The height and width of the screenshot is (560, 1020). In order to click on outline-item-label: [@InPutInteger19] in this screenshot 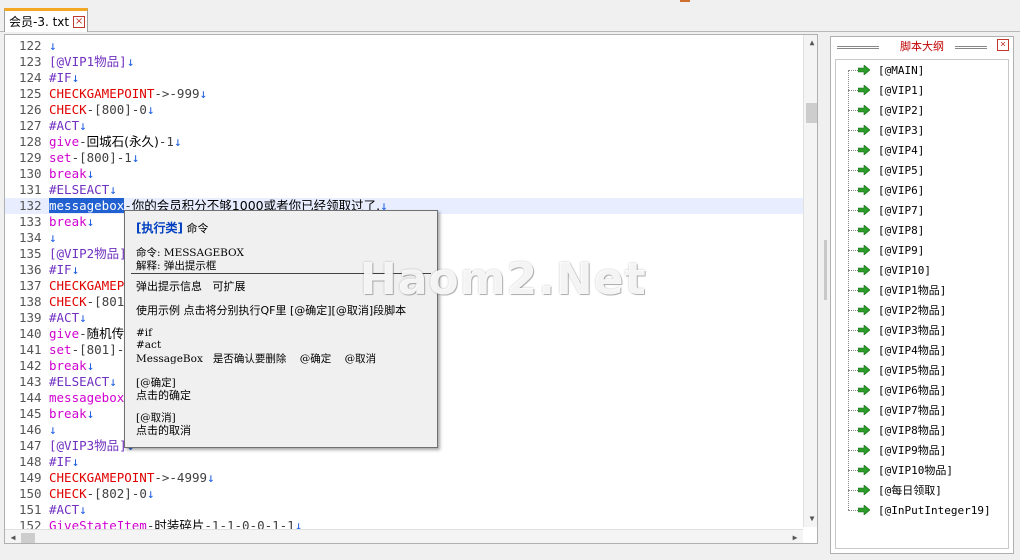, I will do `click(934, 510)`.